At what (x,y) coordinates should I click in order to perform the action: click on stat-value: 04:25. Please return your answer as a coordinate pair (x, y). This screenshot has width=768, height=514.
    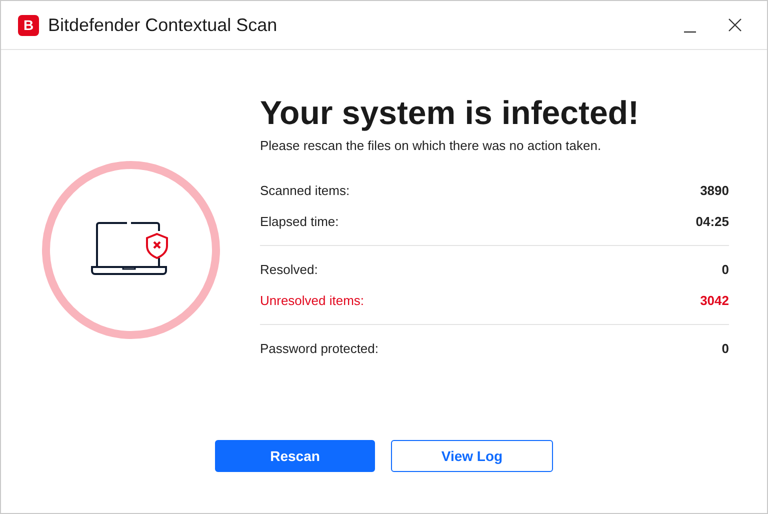
    Looking at the image, I should click on (712, 221).